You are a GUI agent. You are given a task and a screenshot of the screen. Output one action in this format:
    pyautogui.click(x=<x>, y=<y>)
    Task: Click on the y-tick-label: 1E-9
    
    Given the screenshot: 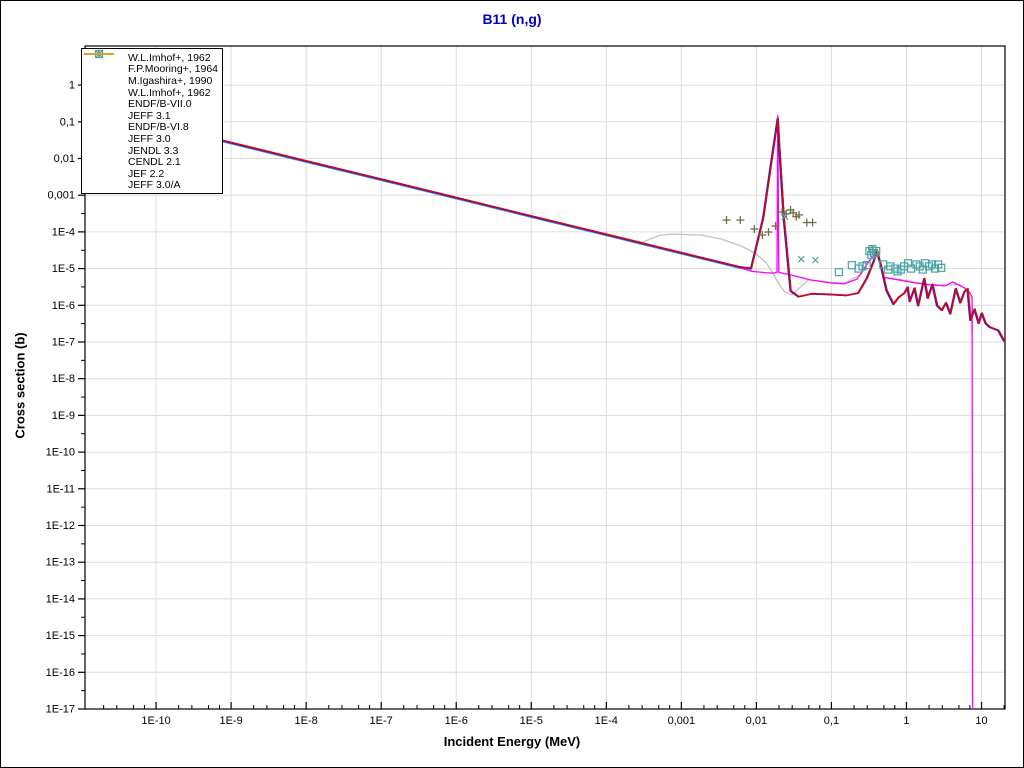 What is the action you would take?
    pyautogui.click(x=63, y=416)
    